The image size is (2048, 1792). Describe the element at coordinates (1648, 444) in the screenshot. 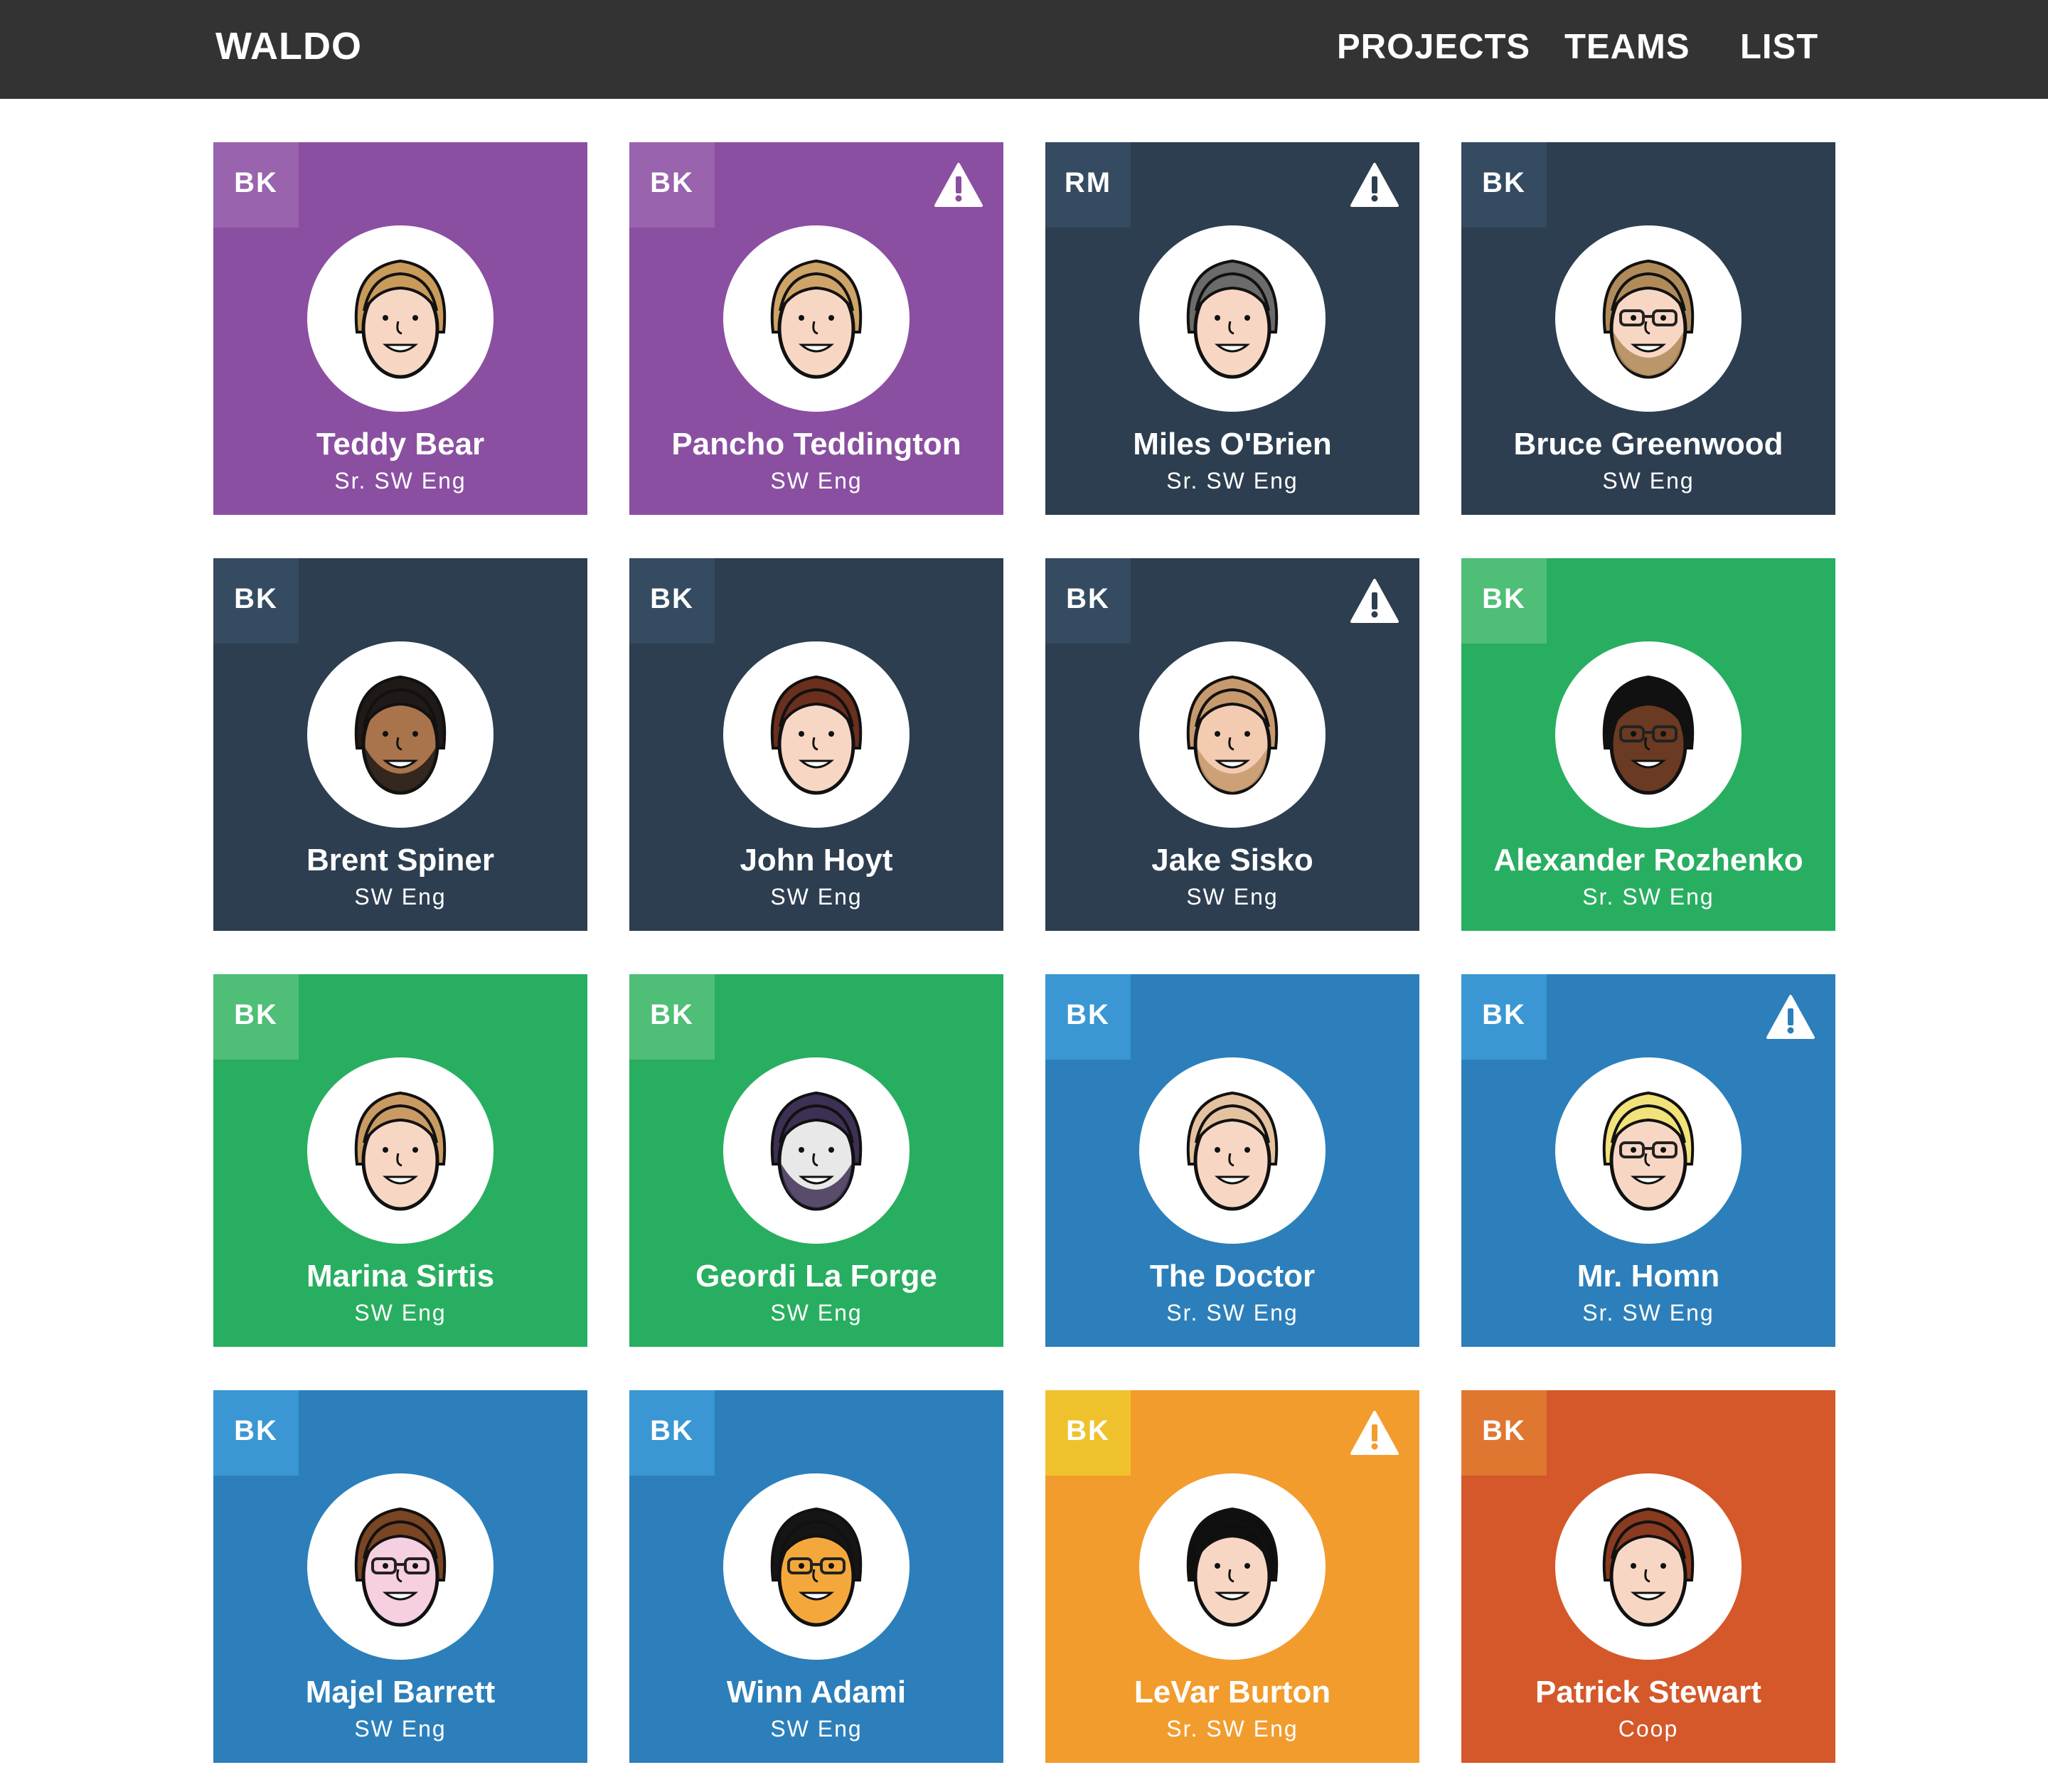

I see `person-name: Bruce Greenwood` at that location.